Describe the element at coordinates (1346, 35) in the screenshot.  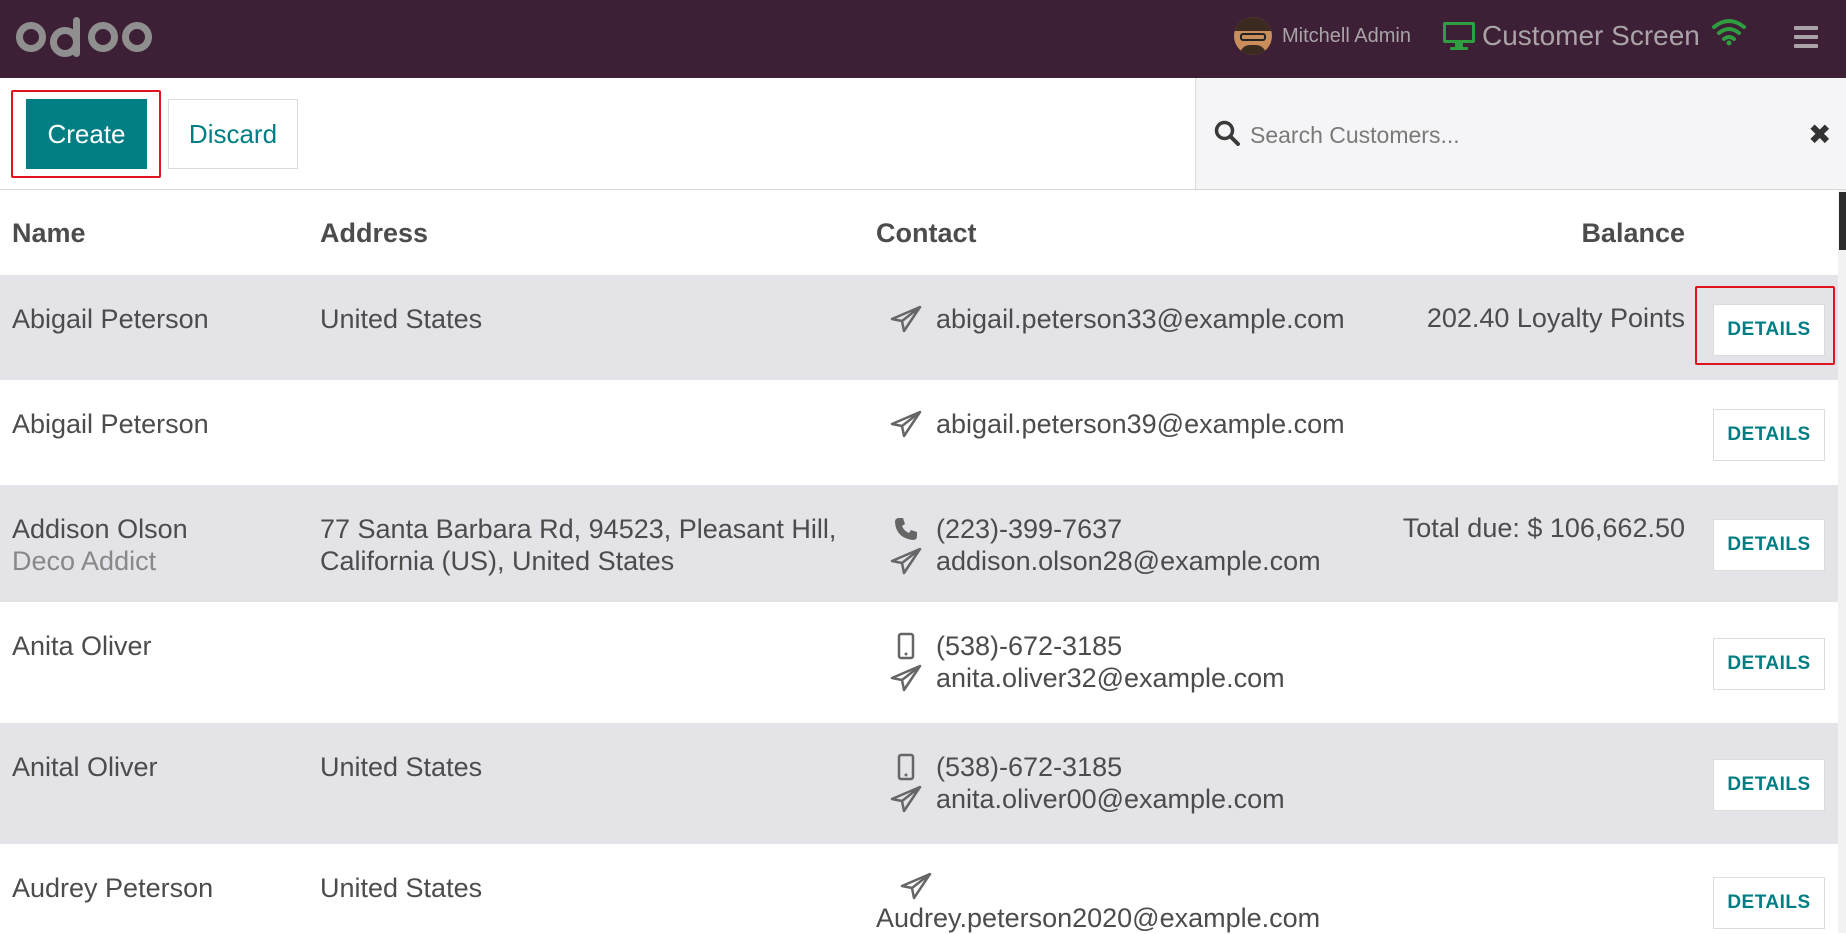
I see `user-name: Mitchell Admin` at that location.